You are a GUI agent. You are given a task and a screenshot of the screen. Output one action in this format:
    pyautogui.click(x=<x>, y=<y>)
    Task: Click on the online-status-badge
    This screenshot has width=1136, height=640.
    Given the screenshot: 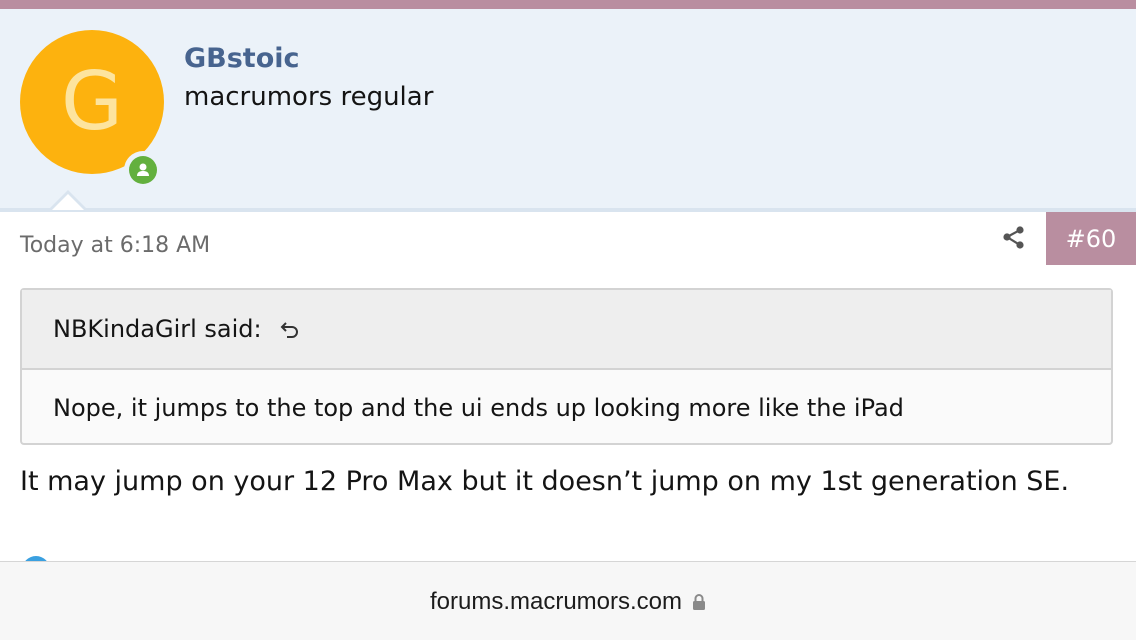 What is the action you would take?
    pyautogui.click(x=143, y=170)
    